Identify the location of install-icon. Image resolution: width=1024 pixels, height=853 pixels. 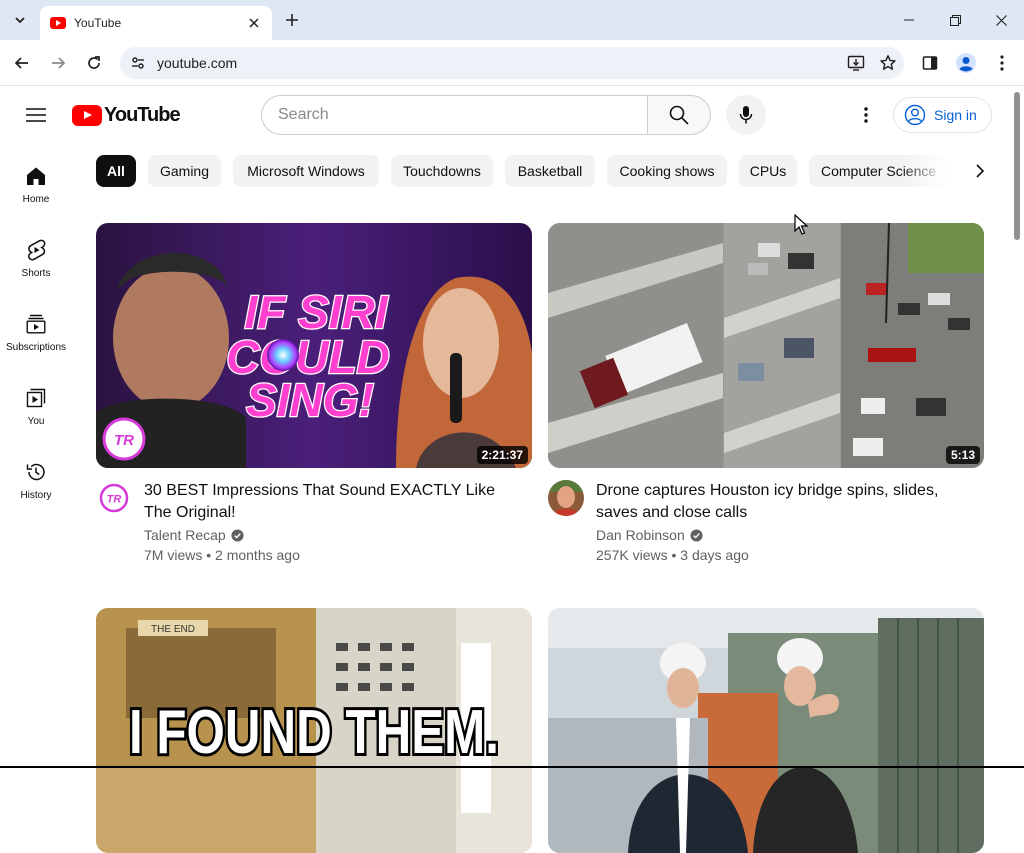
(856, 63).